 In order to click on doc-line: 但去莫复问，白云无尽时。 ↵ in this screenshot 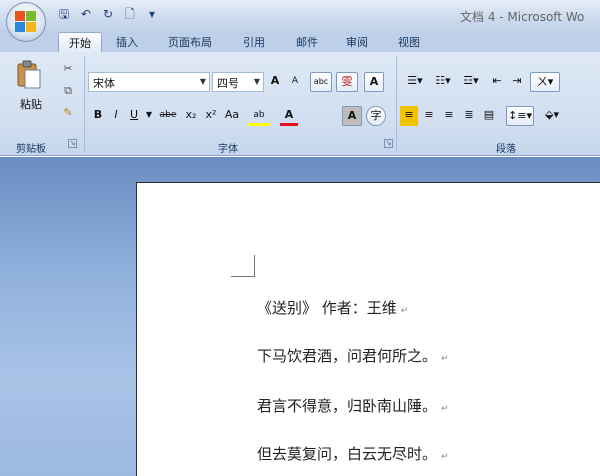, I will do `click(353, 453)`.